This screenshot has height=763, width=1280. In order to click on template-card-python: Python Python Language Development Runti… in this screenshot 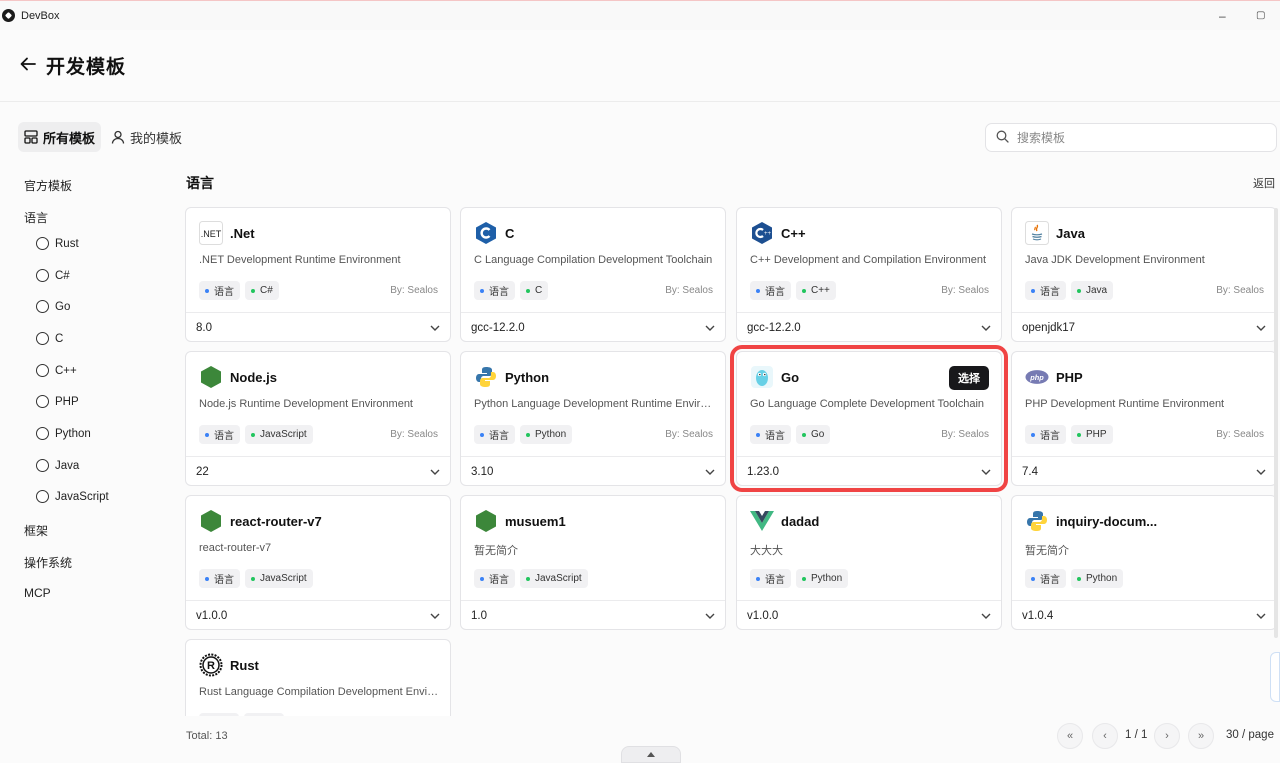, I will do `click(593, 418)`.